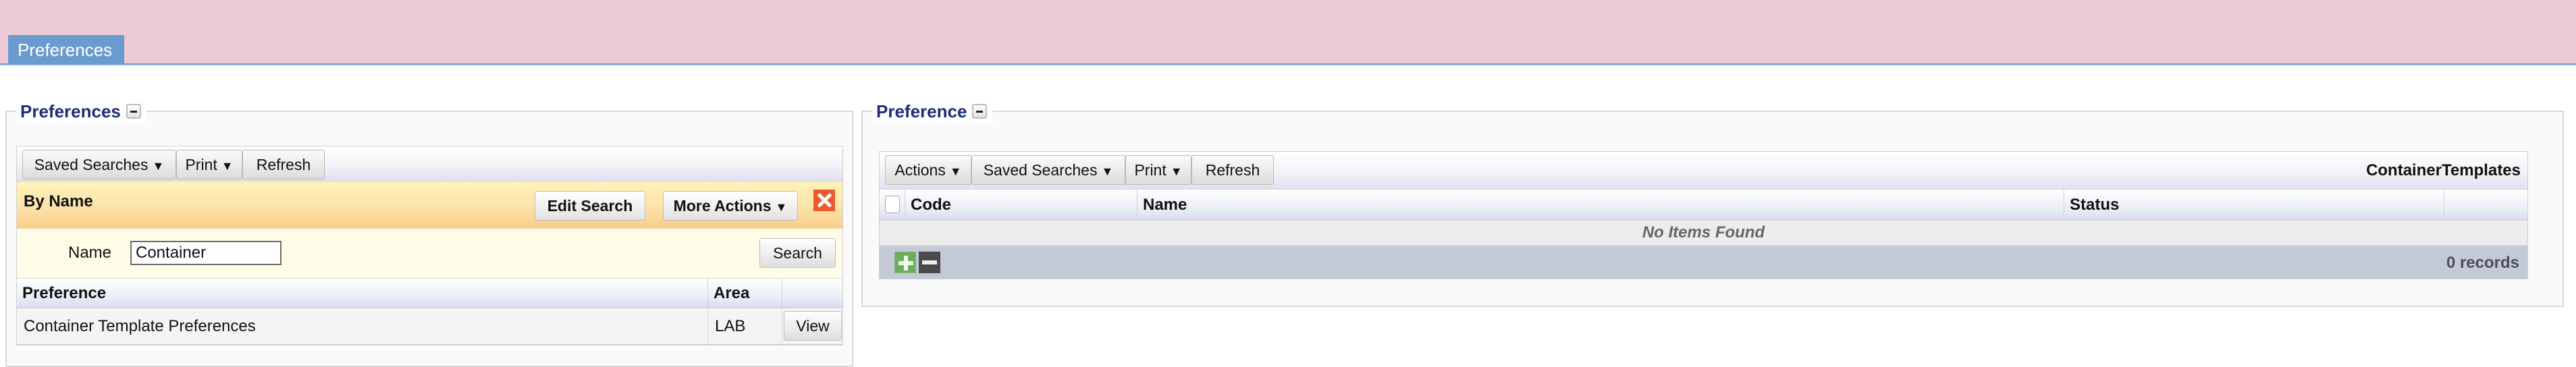 This screenshot has height=367, width=2576. What do you see at coordinates (1703, 262) in the screenshot?
I see `grid-footer: 0 records` at bounding box center [1703, 262].